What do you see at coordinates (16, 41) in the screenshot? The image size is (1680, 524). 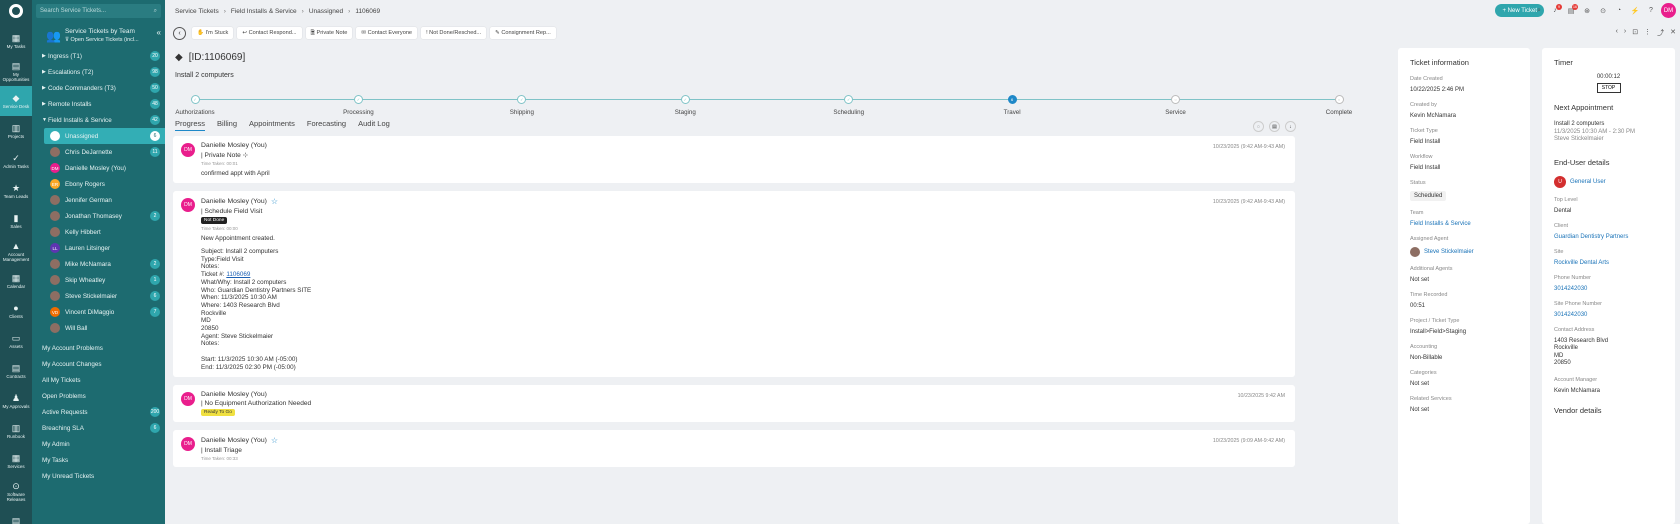 I see `rail-item-my-tasks: ▦ My Tasks` at bounding box center [16, 41].